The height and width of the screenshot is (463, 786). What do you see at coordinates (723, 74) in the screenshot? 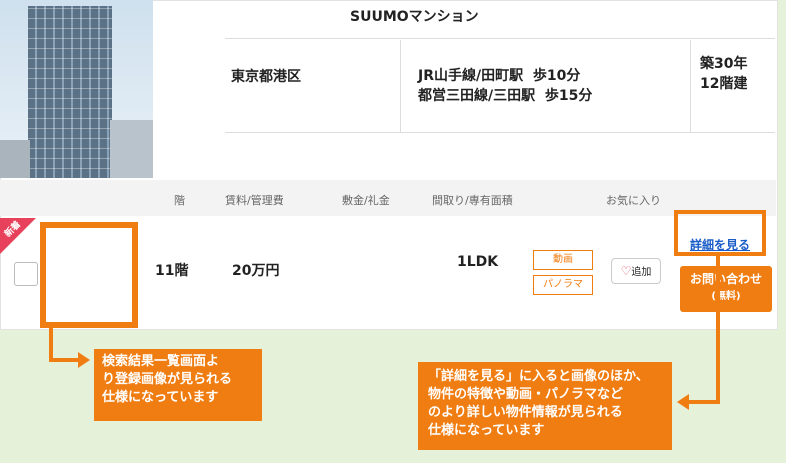
I see `building-age: 築30年 12階建` at bounding box center [723, 74].